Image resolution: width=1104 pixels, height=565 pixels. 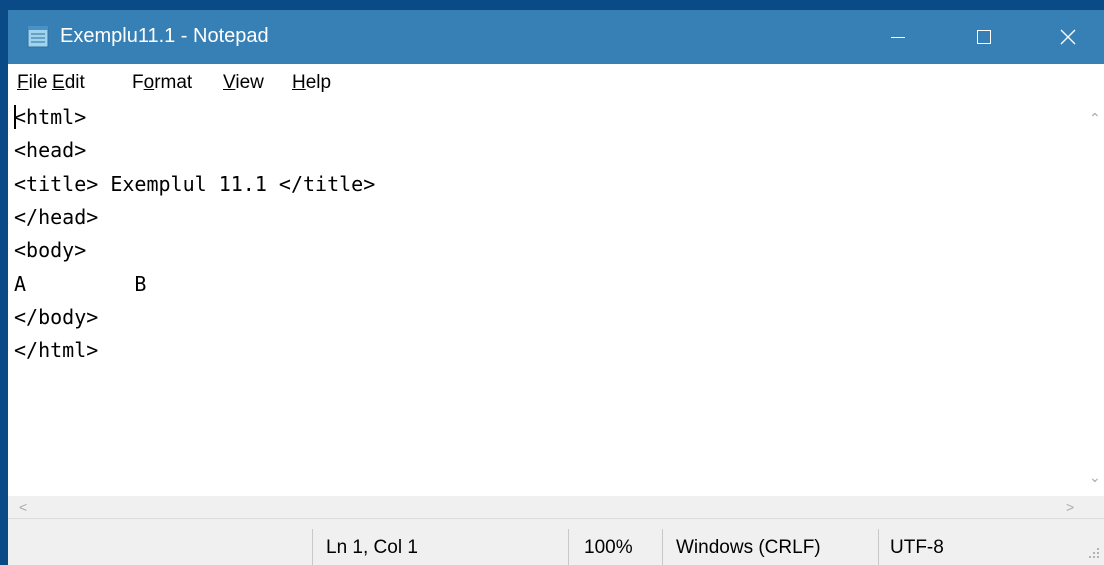 What do you see at coordinates (1095, 297) in the screenshot?
I see `vertical-scrollbar: ⌃ ⌄` at bounding box center [1095, 297].